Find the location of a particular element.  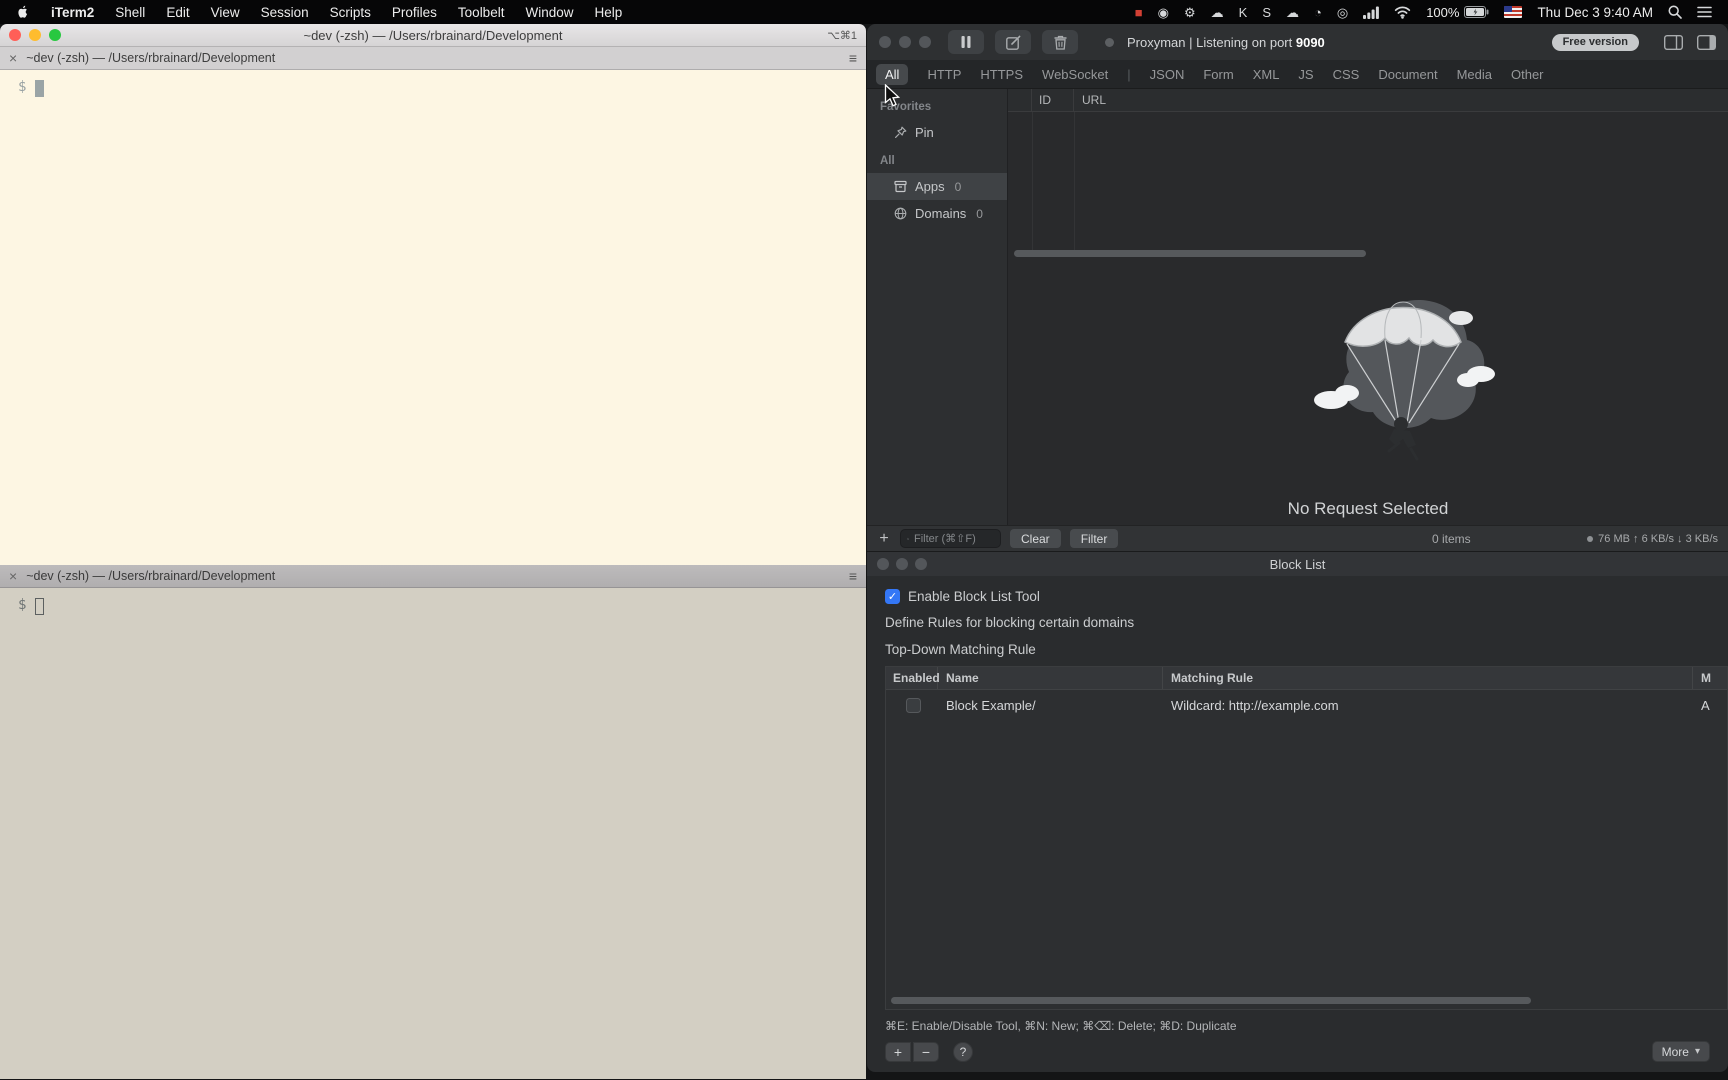

battery-percent: 100% is located at coordinates (1443, 12).